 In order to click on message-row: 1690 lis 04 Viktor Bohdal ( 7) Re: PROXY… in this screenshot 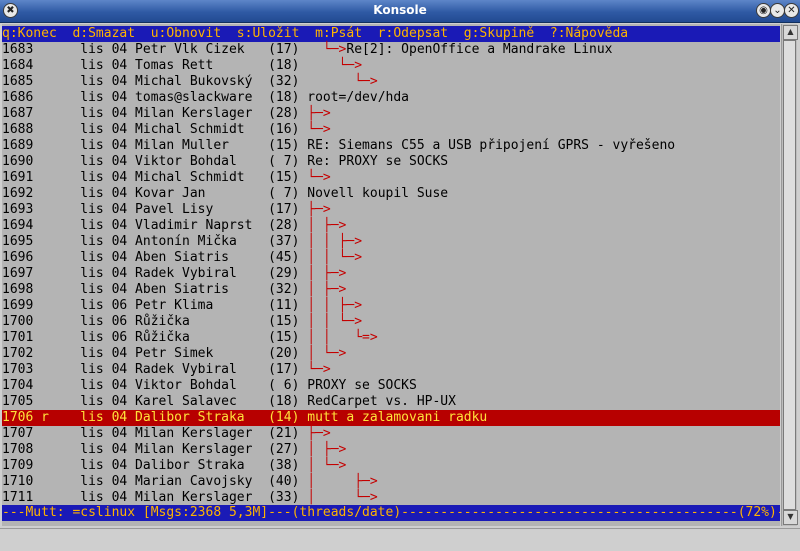, I will do `click(391, 162)`.